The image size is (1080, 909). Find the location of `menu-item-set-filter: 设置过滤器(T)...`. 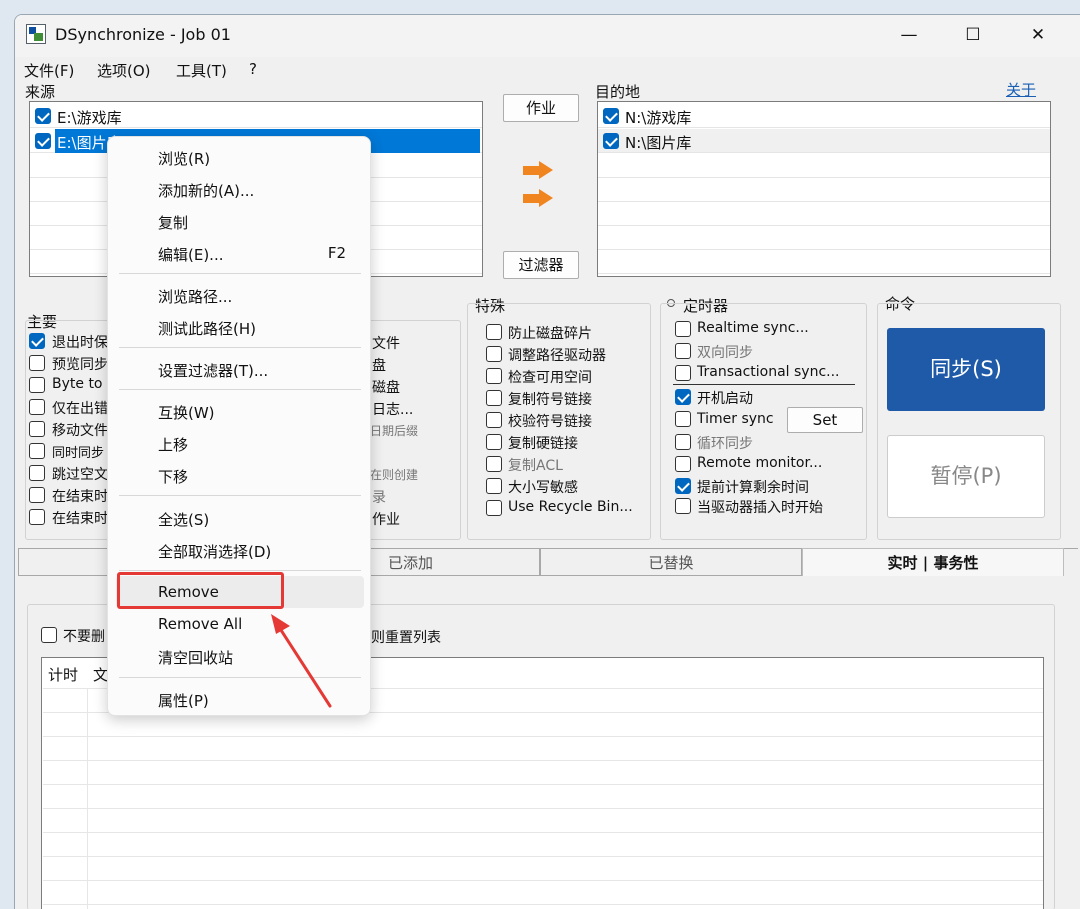

menu-item-set-filter: 设置过滤器(T)... is located at coordinates (240, 369).